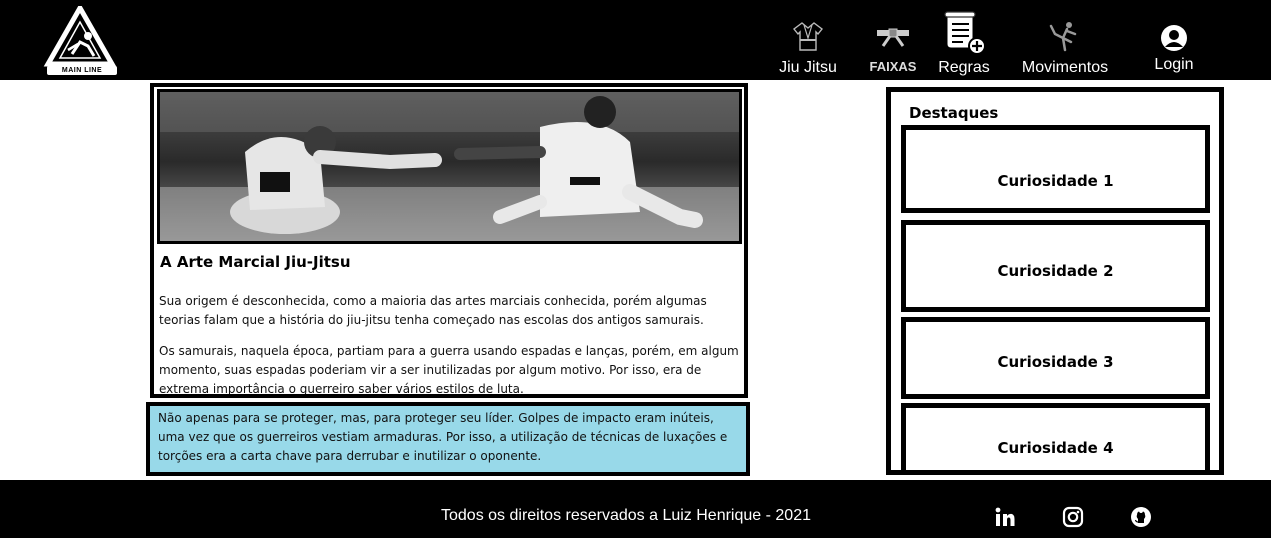 The height and width of the screenshot is (538, 1271). I want to click on logo-label: MAIN LINE, so click(82, 70).